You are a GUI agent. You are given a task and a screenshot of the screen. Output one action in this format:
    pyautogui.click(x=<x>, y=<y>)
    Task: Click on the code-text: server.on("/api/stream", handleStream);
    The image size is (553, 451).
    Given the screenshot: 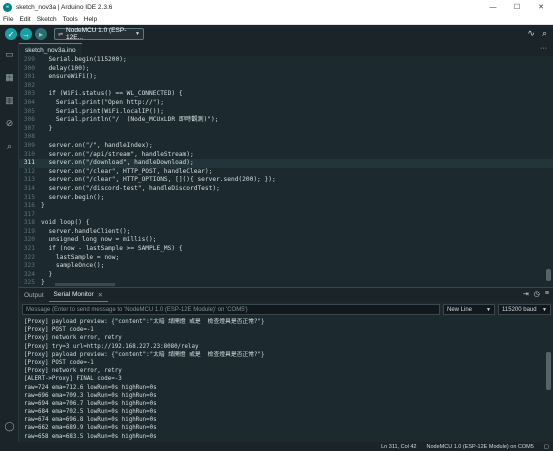 What is the action you would take?
    pyautogui.click(x=117, y=154)
    